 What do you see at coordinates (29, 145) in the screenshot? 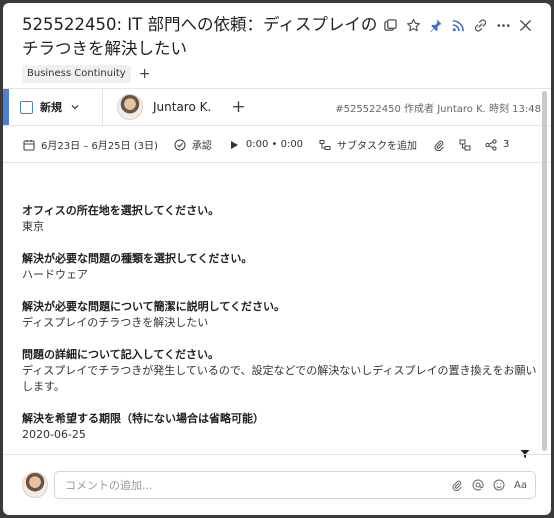
I see `calendar-icon` at bounding box center [29, 145].